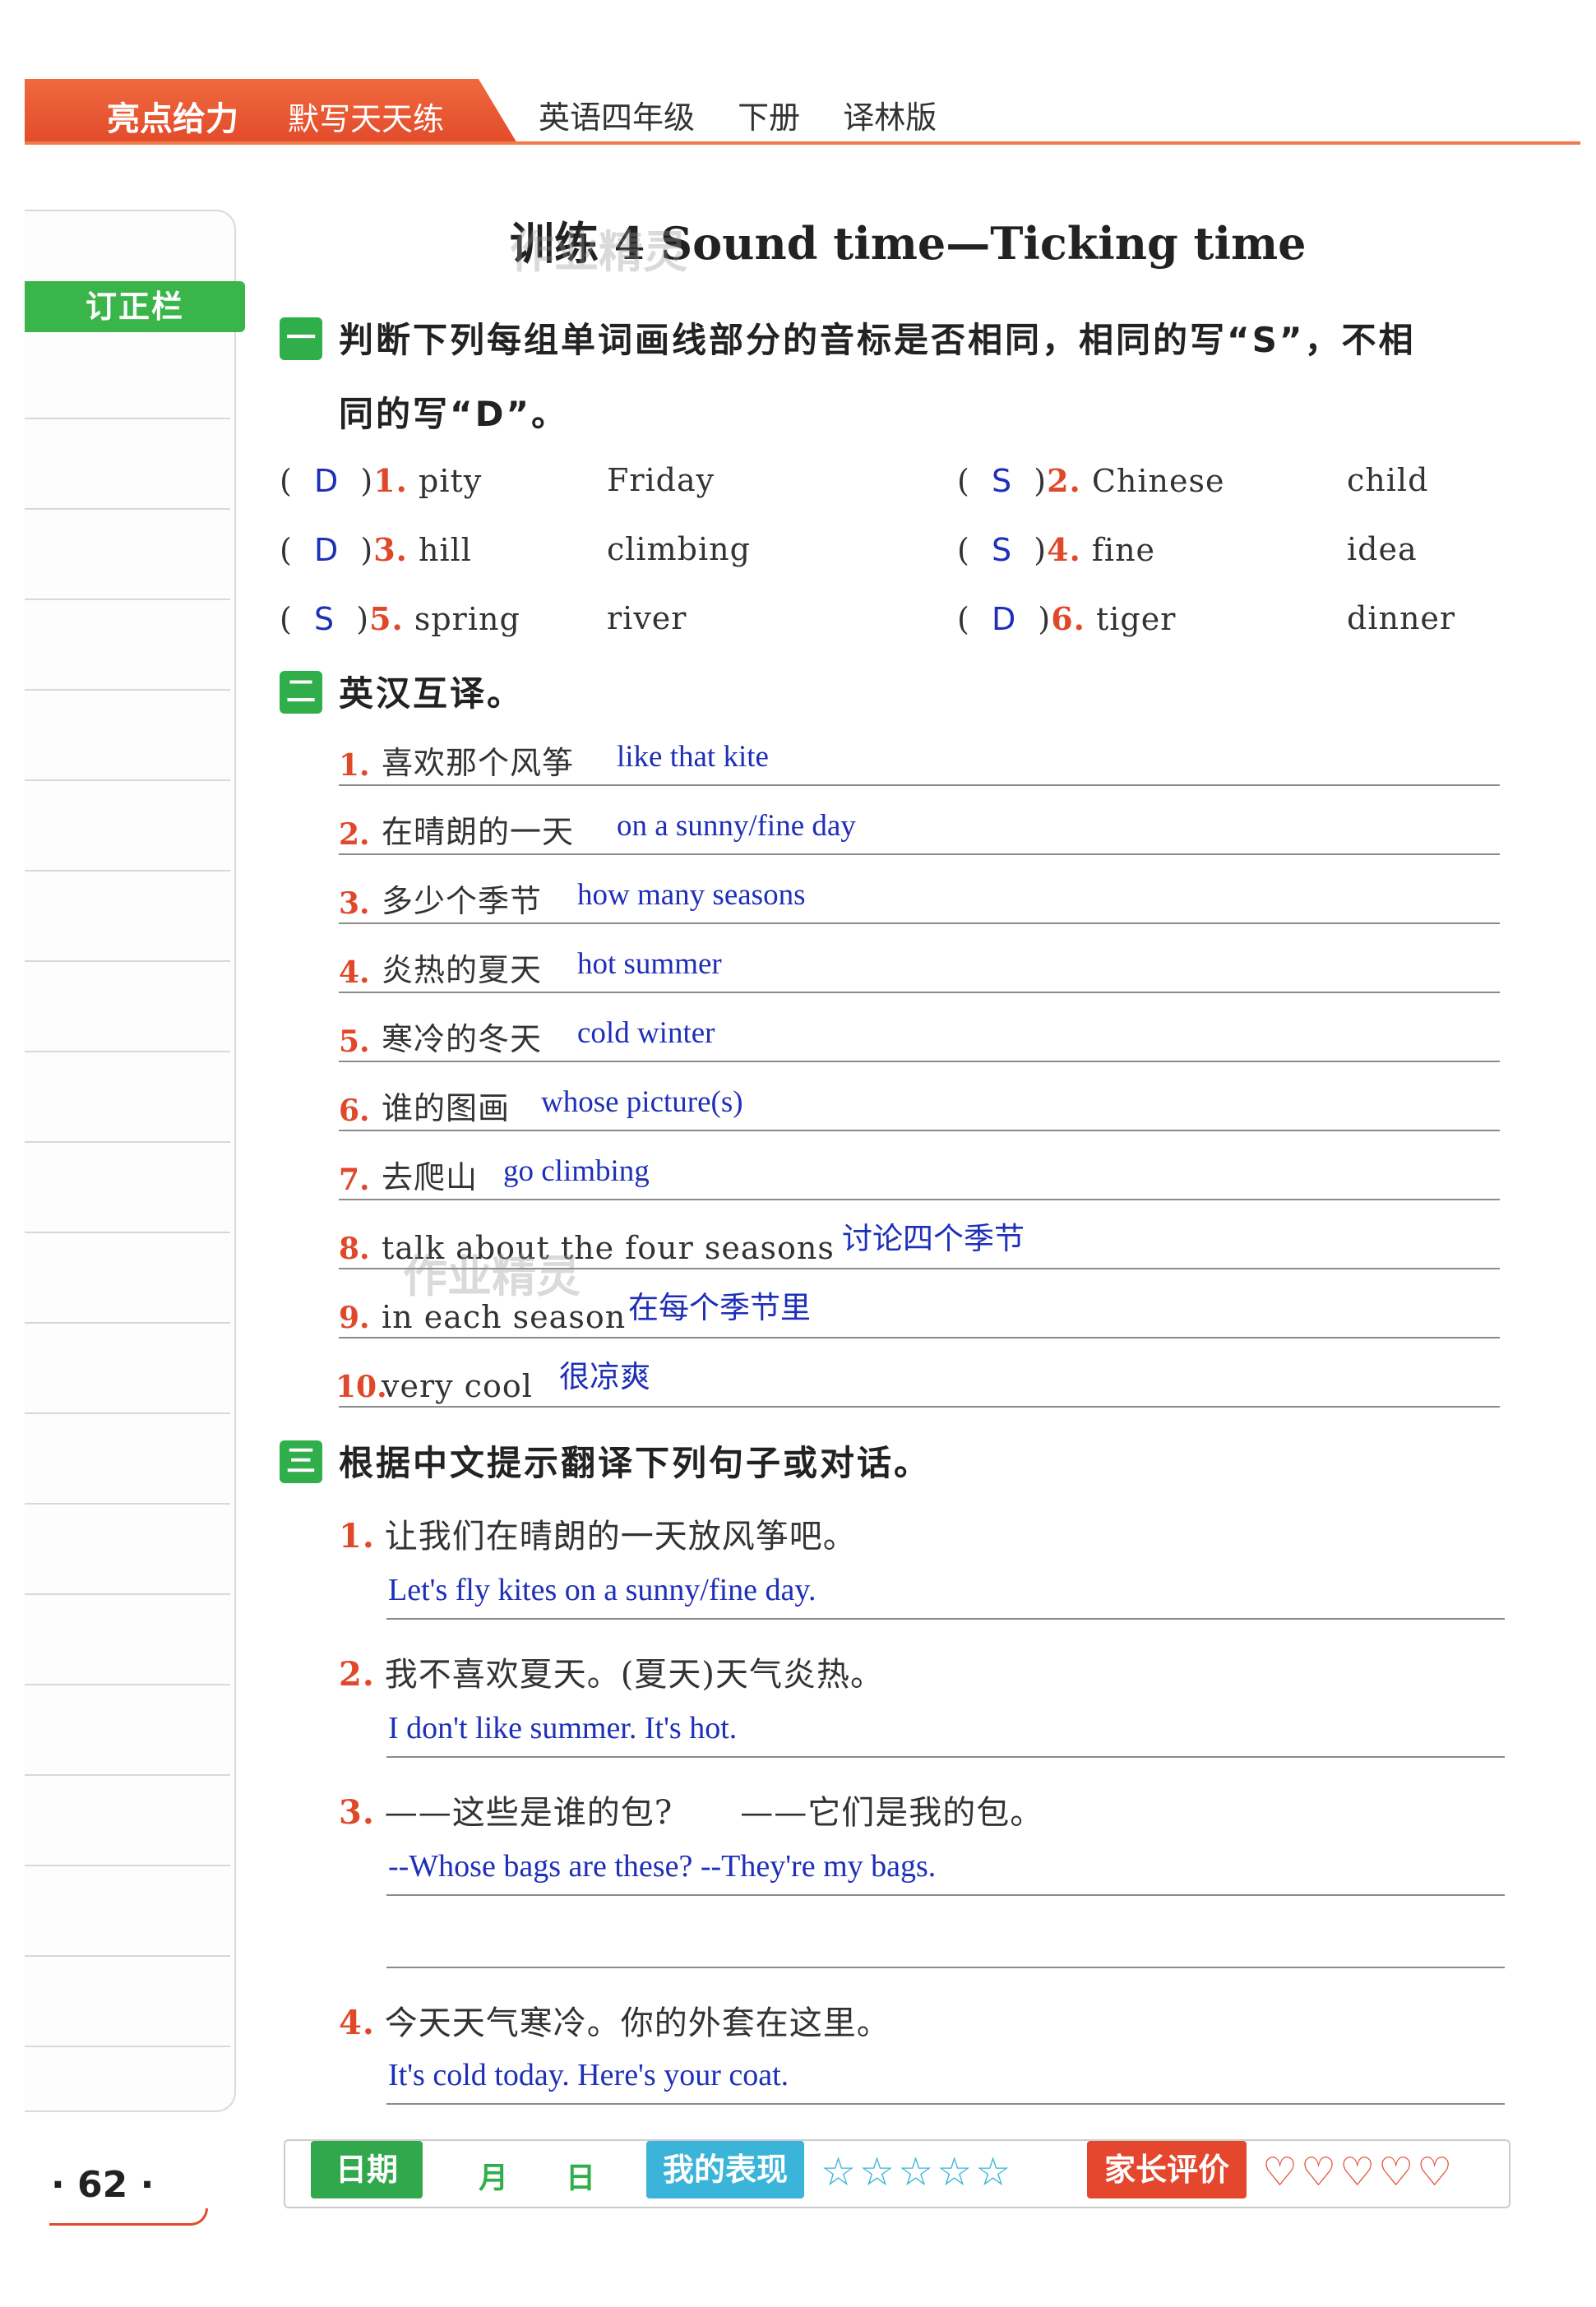 The image size is (1596, 2307). What do you see at coordinates (172, 119) in the screenshot?
I see `brand-name: 亮点给力` at bounding box center [172, 119].